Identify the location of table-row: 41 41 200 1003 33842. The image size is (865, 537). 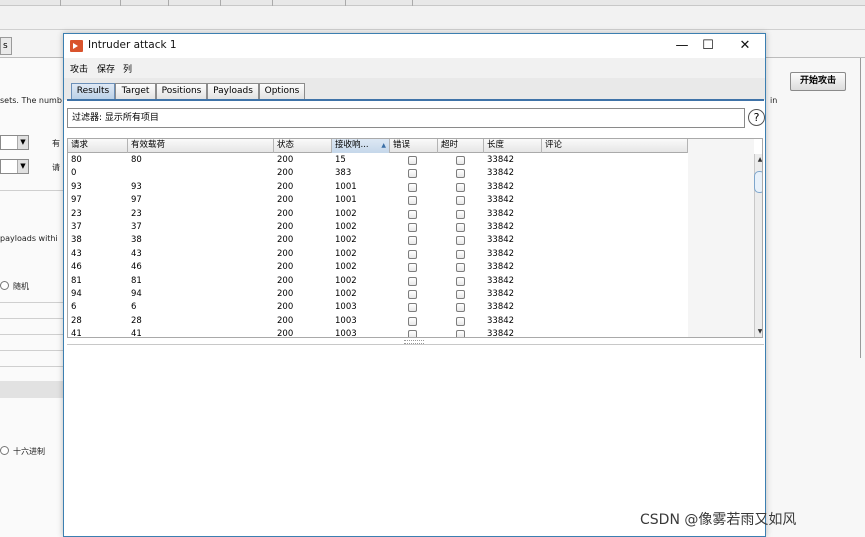
(378, 333).